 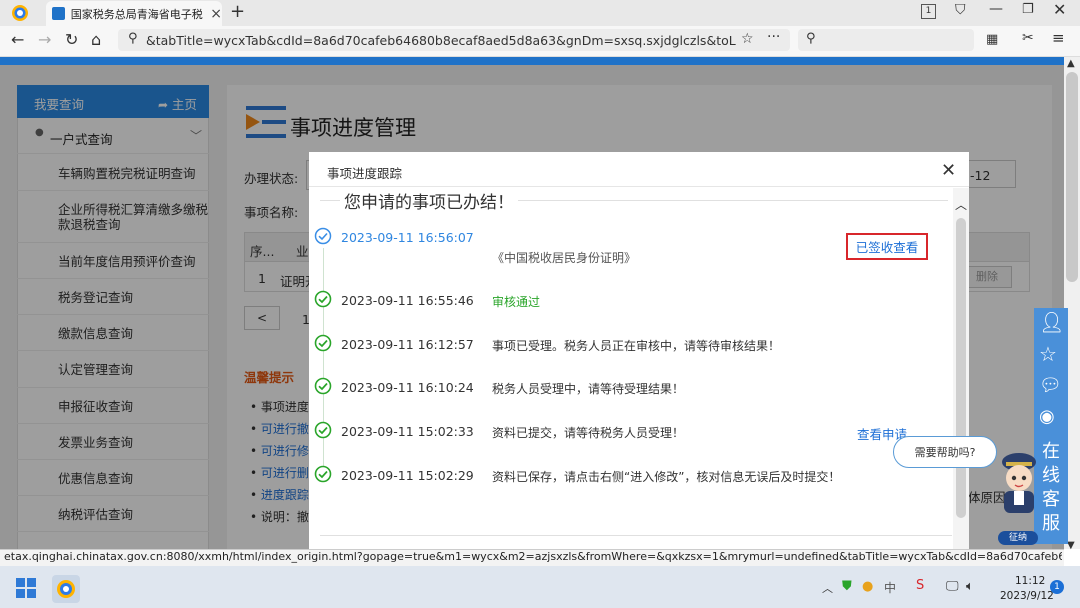 I want to click on badge-label: 征纳, so click(x=1017, y=538).